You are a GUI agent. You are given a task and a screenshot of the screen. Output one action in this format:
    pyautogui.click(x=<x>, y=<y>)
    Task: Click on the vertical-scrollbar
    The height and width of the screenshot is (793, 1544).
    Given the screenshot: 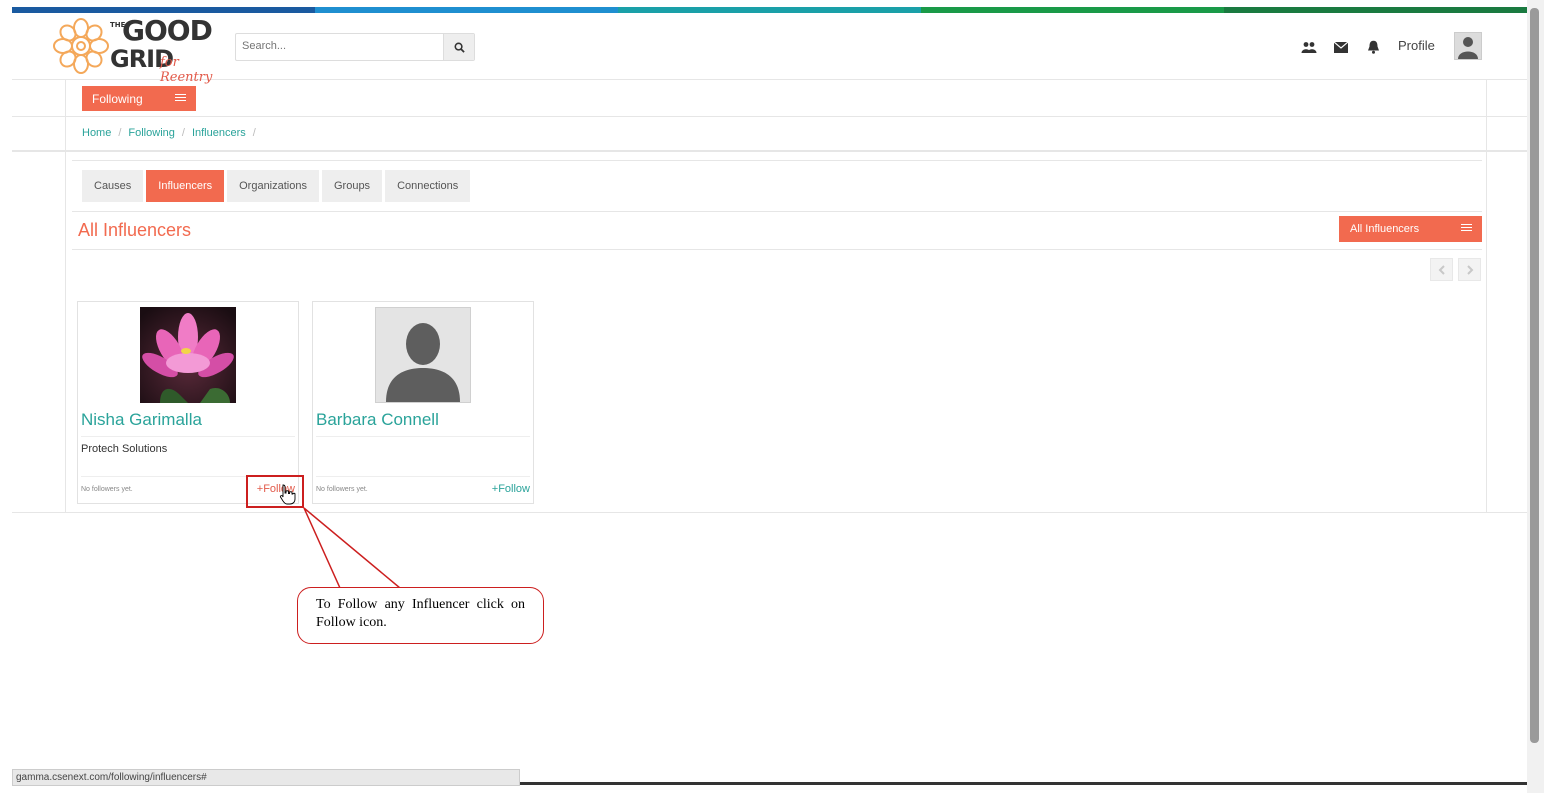 What is the action you would take?
    pyautogui.click(x=1535, y=396)
    